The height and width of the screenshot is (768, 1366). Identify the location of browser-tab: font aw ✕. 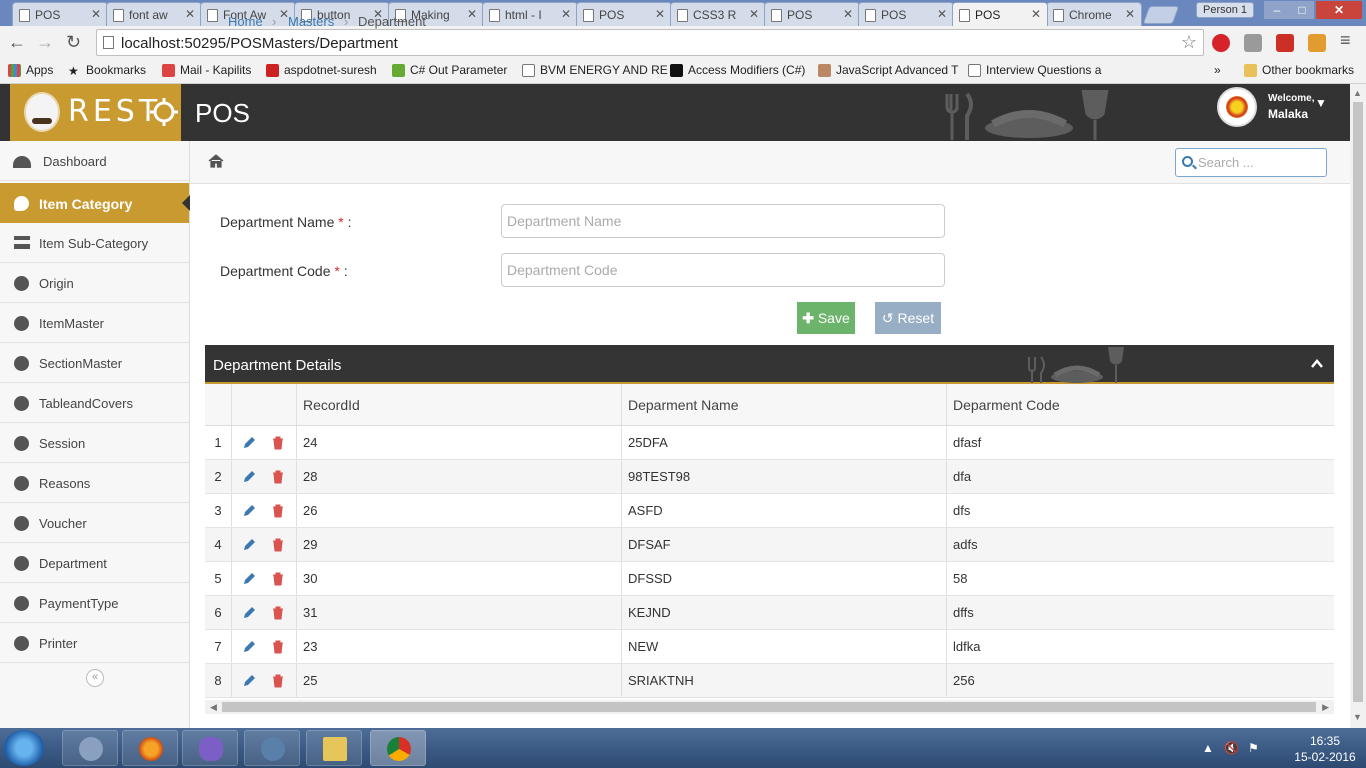
(154, 14).